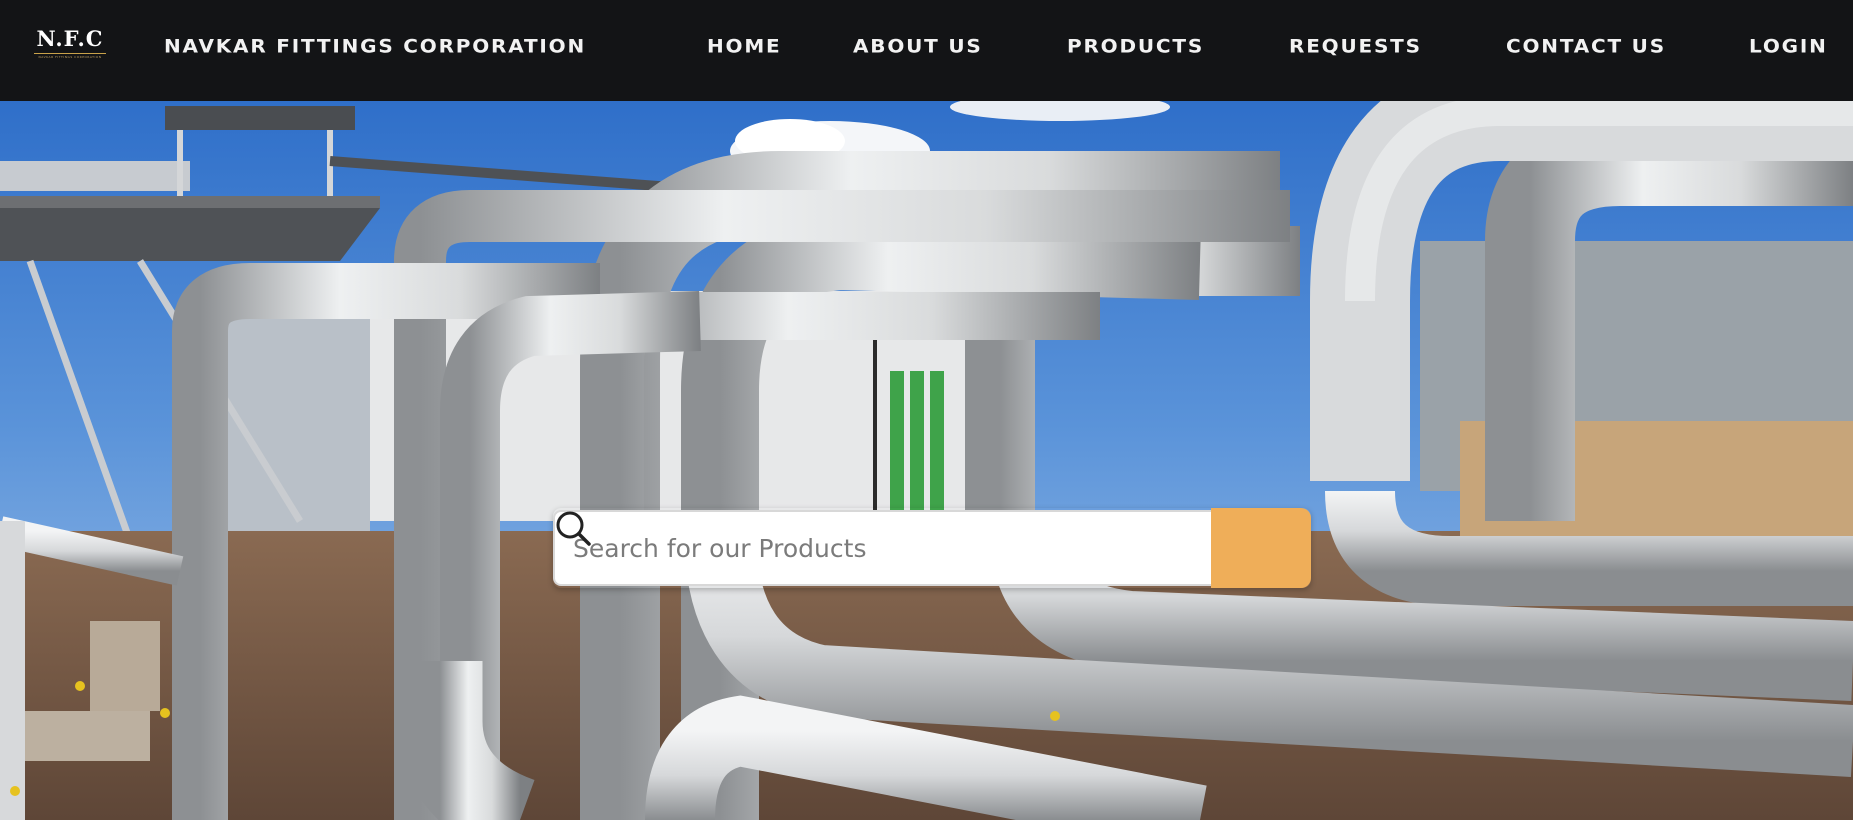 This screenshot has width=1853, height=820. Describe the element at coordinates (1788, 46) in the screenshot. I see `nav-login: Login` at that location.